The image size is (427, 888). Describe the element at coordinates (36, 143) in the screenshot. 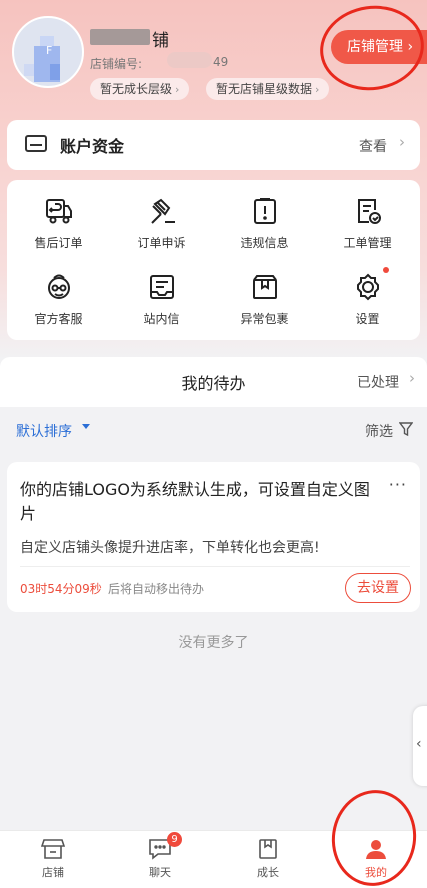

I see `wallet-card-icon` at that location.